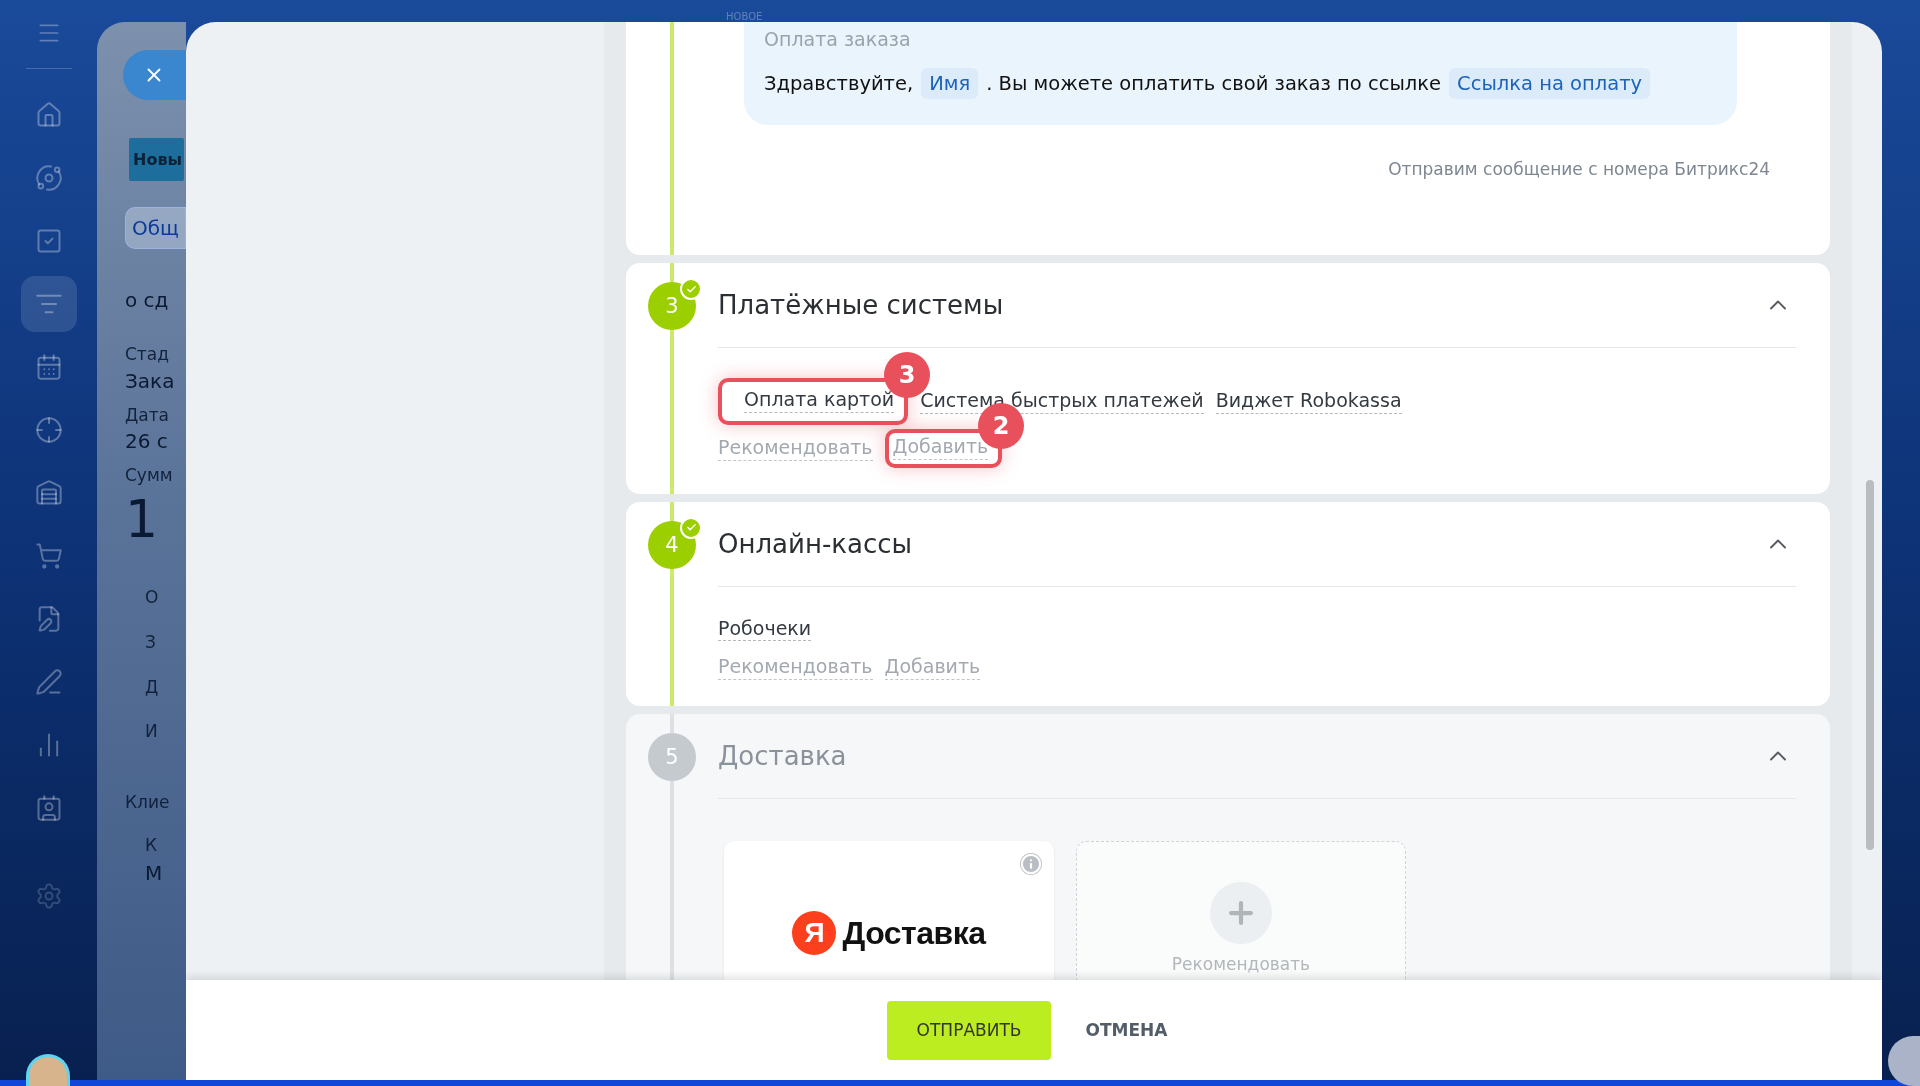 The height and width of the screenshot is (1086, 1920). What do you see at coordinates (149, 476) in the screenshot?
I see `field-label: Сумм` at bounding box center [149, 476].